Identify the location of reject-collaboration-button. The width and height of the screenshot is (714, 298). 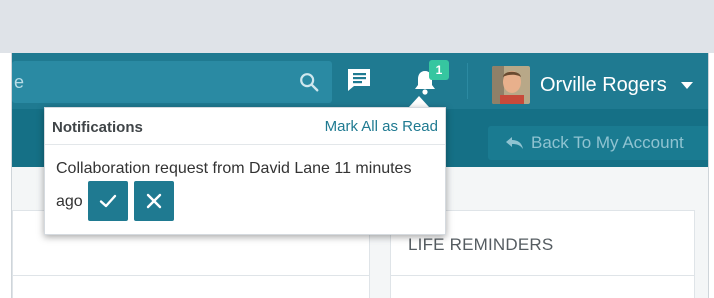
(154, 201).